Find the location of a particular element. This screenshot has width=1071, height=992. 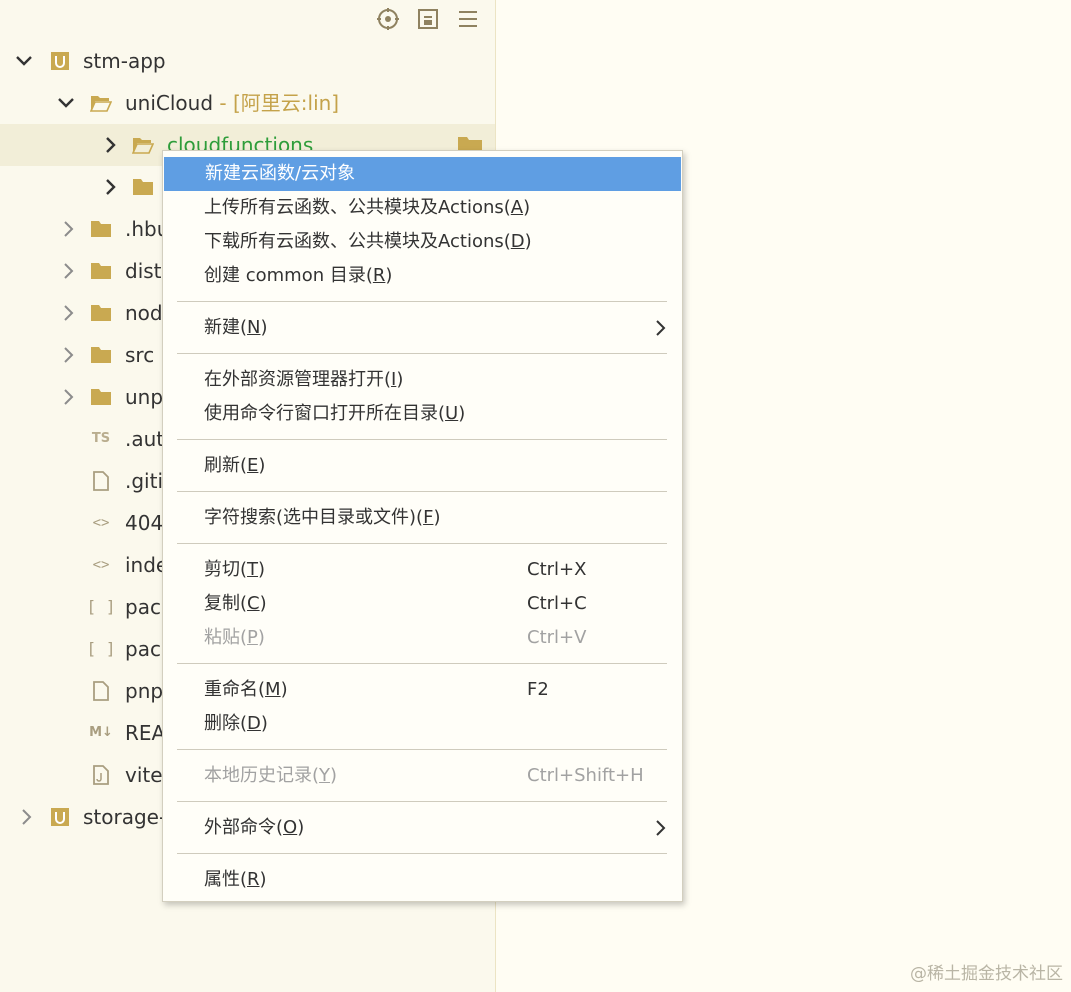

menu-item-new-cloud-function: 新建云函数/云对象 is located at coordinates (422, 174).